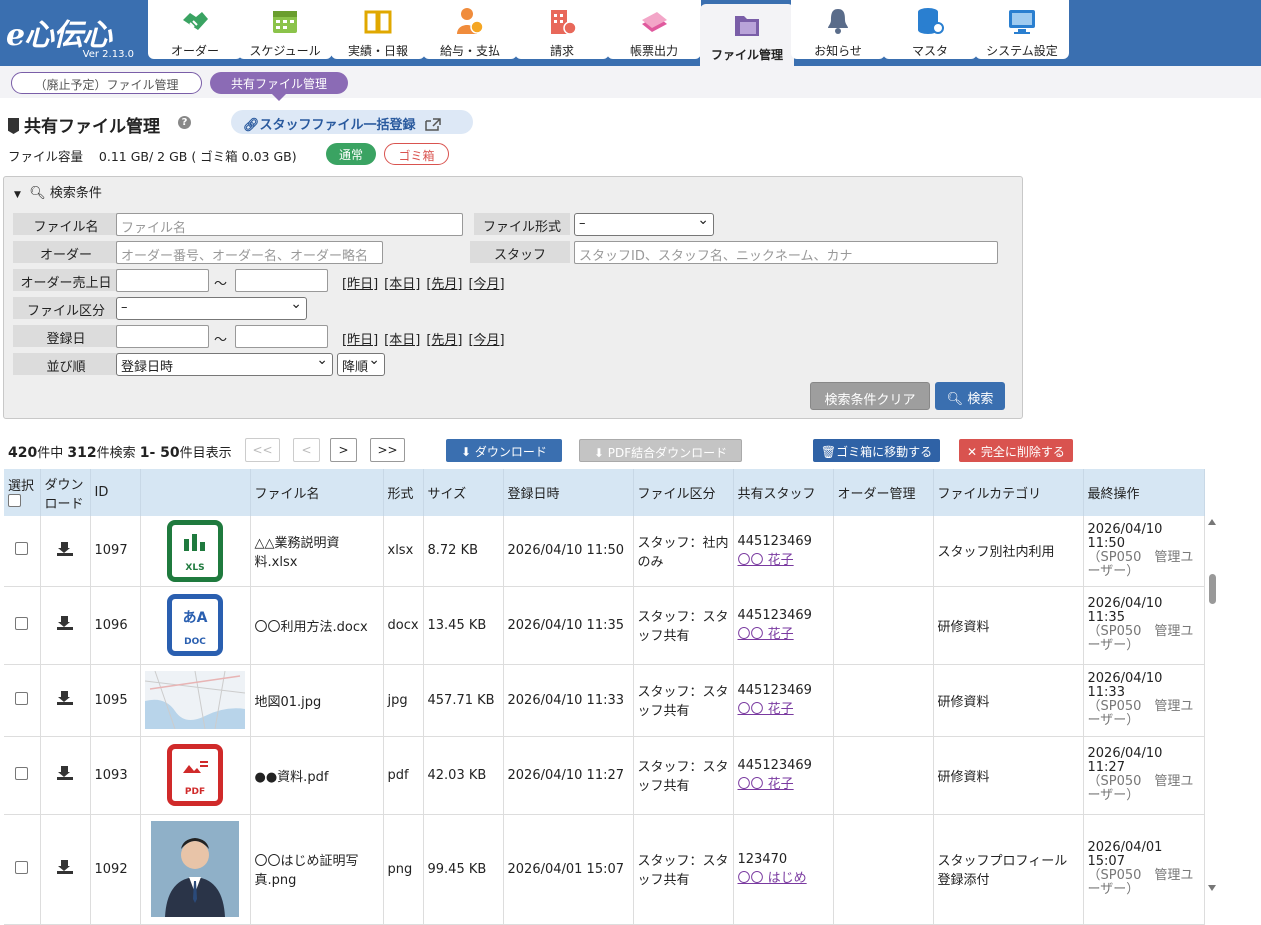 The height and width of the screenshot is (925, 1261). Describe the element at coordinates (568, 700) in the screenshot. I see `reg-date: 2026/04/10 11:33` at that location.